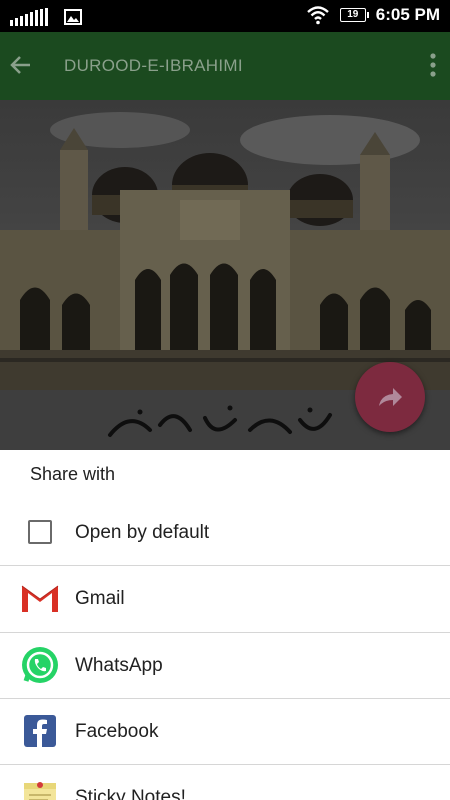  I want to click on facebook-icon, so click(40, 731).